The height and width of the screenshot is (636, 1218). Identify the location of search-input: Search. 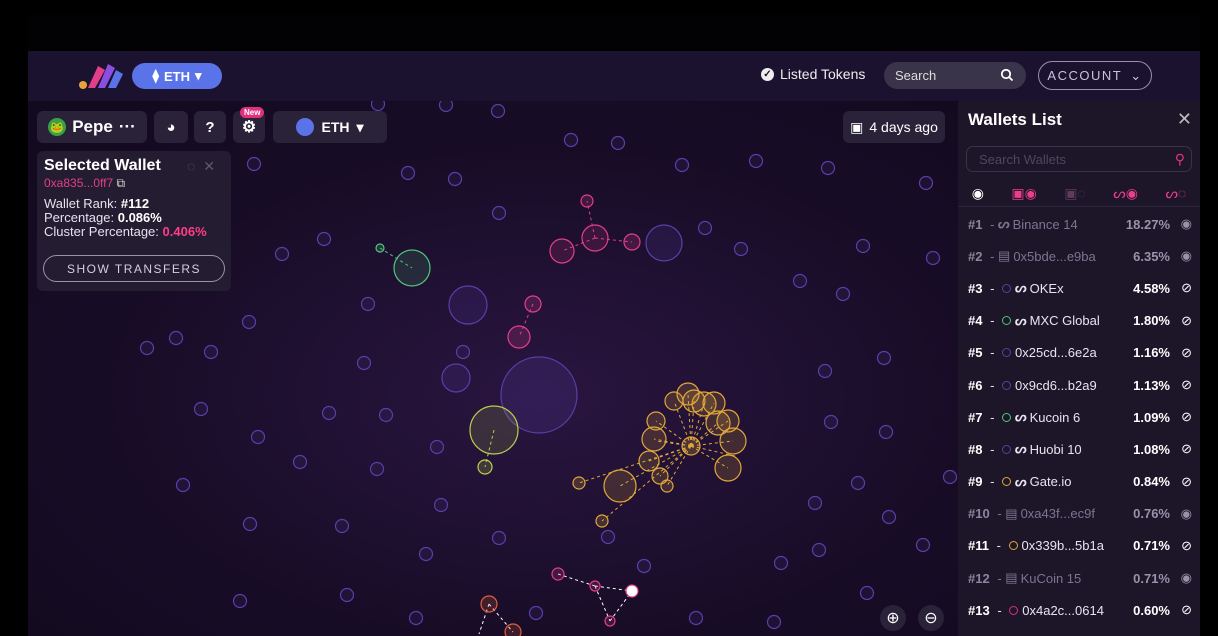
(955, 75).